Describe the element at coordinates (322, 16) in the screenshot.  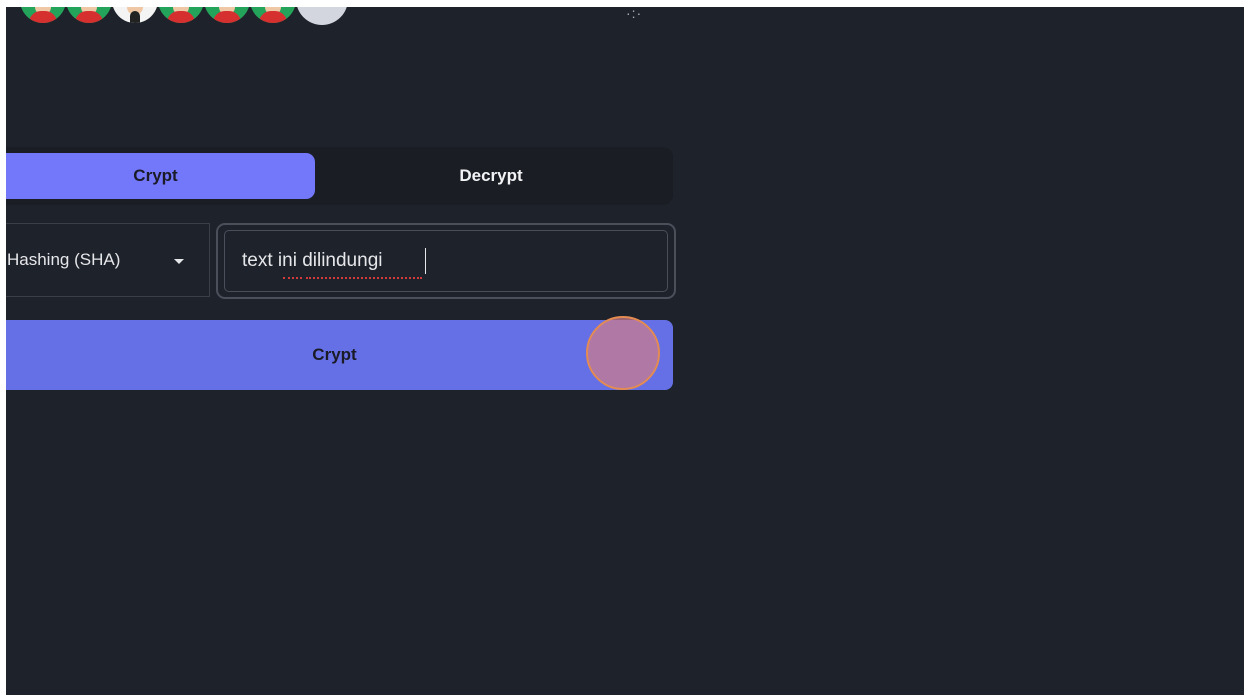
I see `avatar-more` at that location.